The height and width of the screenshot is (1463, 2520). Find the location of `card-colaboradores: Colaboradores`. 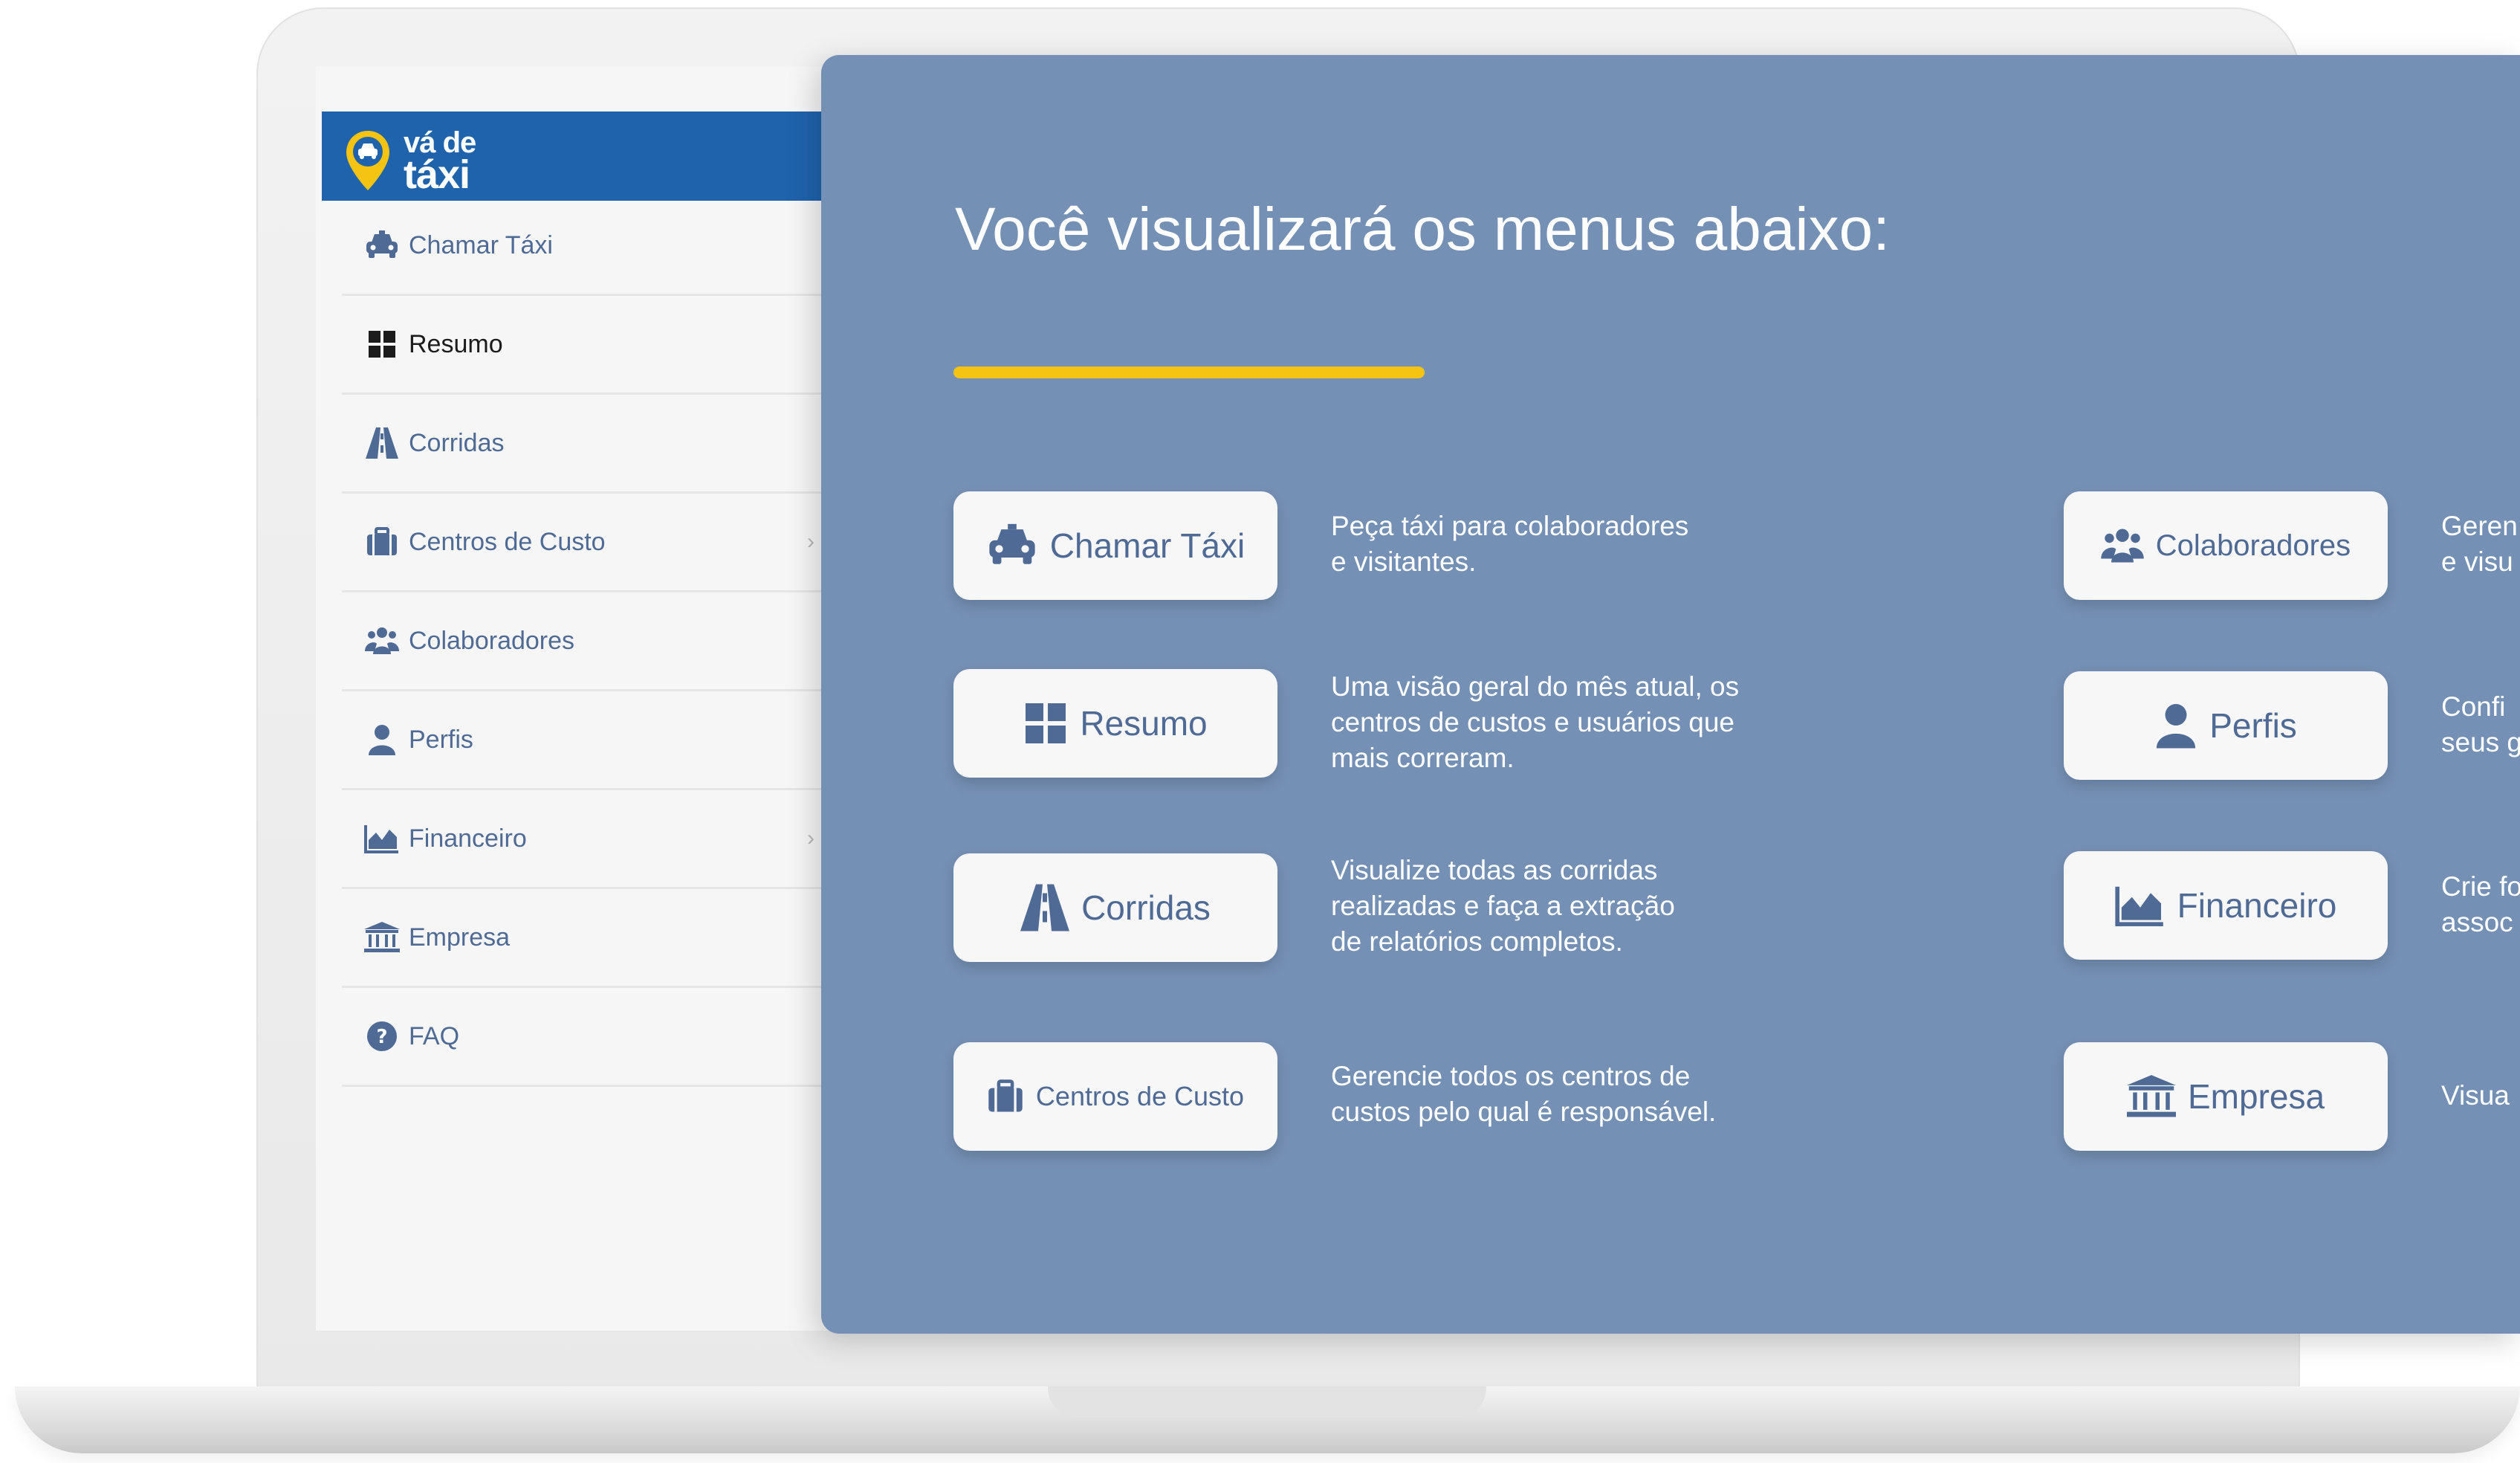

card-colaboradores: Colaboradores is located at coordinates (2226, 545).